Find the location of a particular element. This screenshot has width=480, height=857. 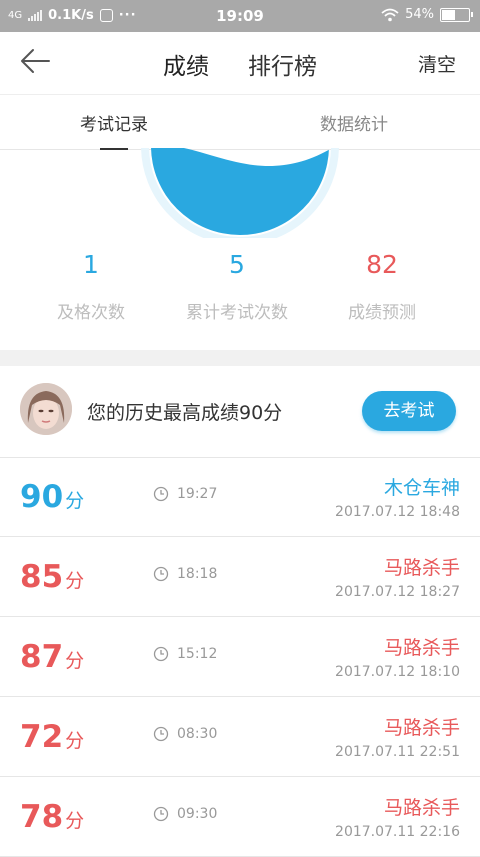

tab-scores-label: 成绩 is located at coordinates (186, 67).